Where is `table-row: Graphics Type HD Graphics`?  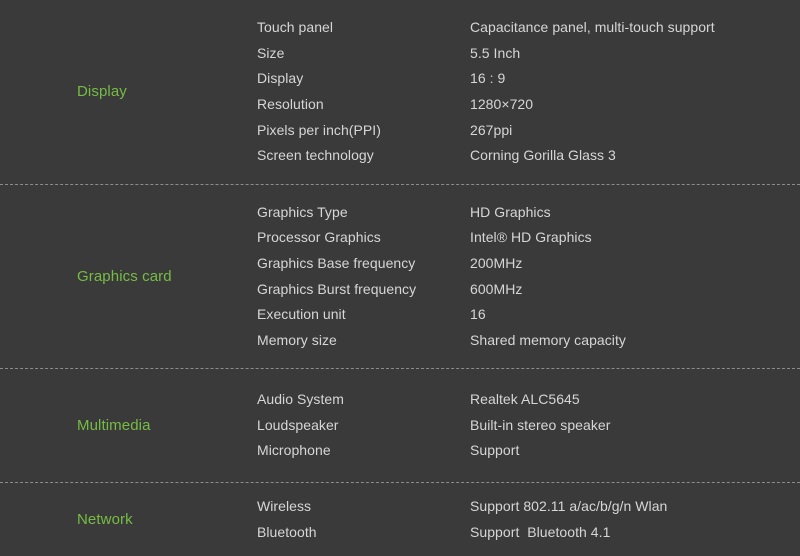
table-row: Graphics Type HD Graphics is located at coordinates (528, 213).